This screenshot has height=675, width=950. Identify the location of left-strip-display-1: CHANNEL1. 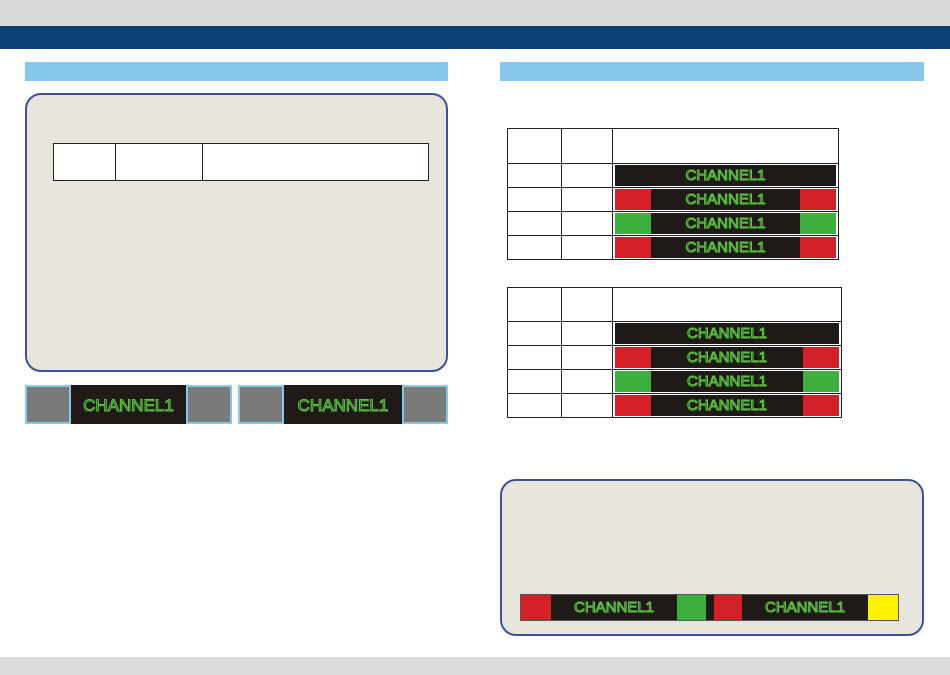
(128, 404).